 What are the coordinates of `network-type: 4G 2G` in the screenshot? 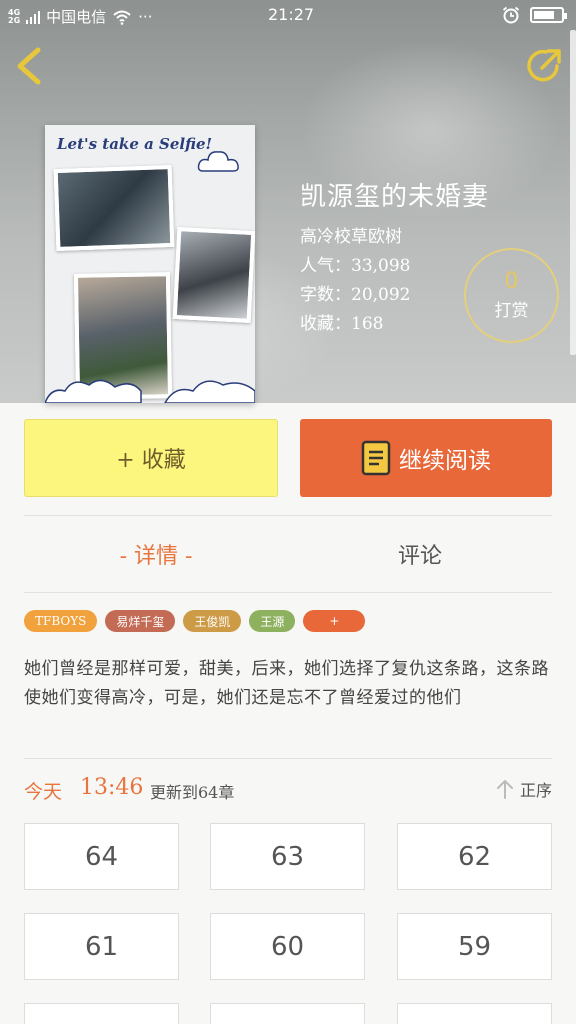 It's located at (14, 16).